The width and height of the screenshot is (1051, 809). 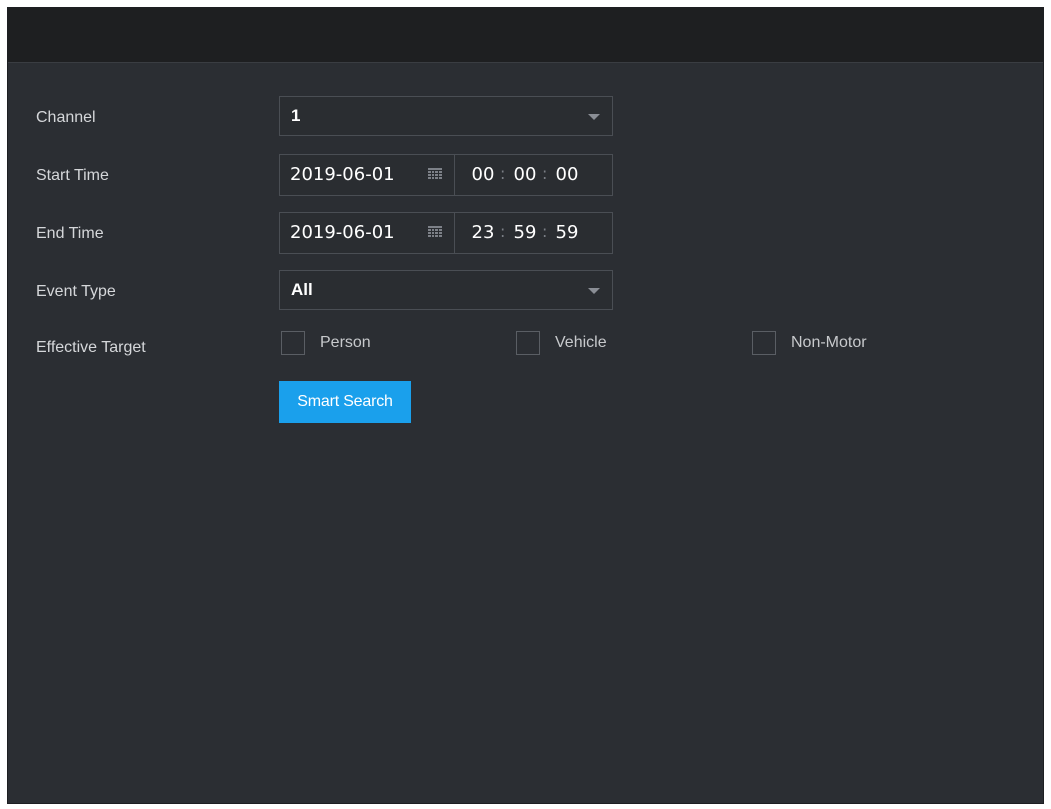 I want to click on channel-label: Channel, so click(x=66, y=117).